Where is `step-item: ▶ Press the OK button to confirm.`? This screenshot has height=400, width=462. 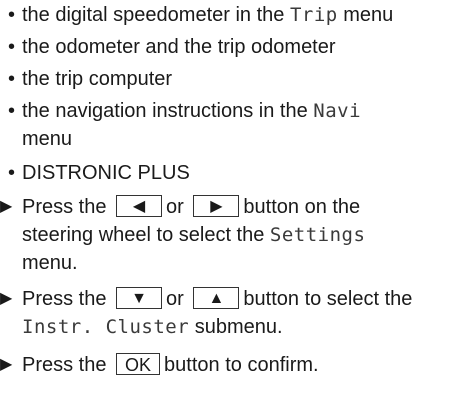 step-item: ▶ Press the OK button to confirm. is located at coordinates (159, 365).